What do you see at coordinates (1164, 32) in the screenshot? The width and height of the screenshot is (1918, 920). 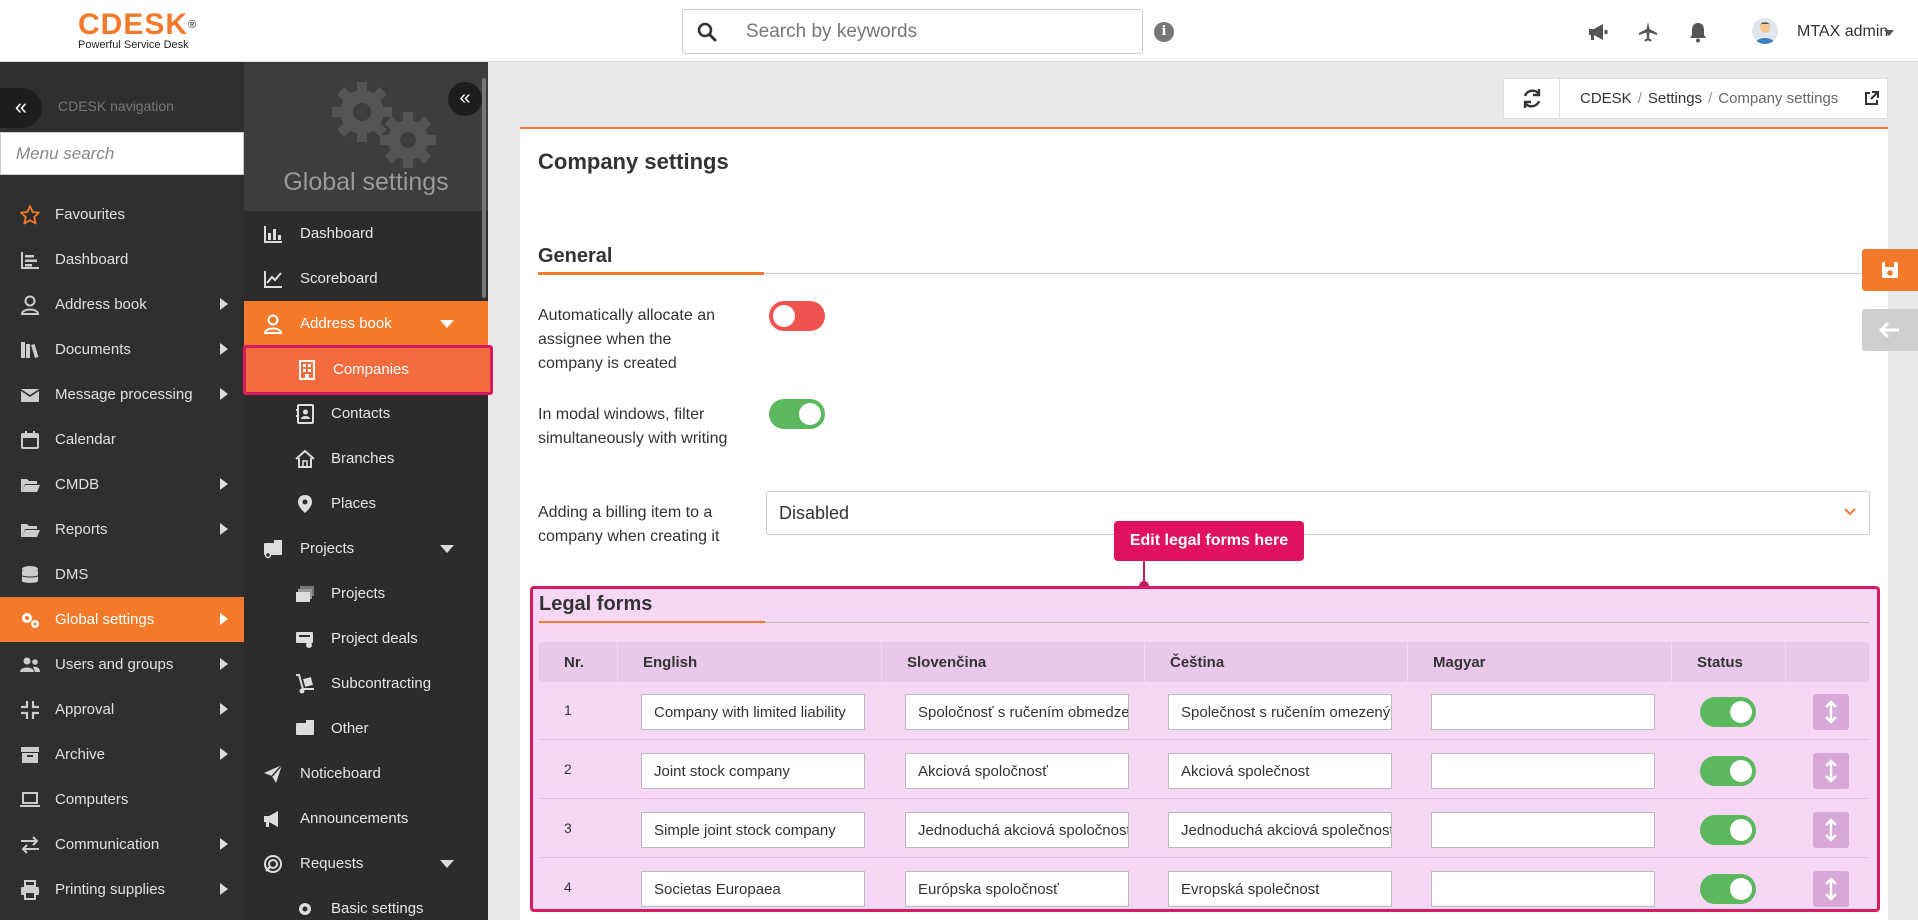 I see `info-icon: i` at bounding box center [1164, 32].